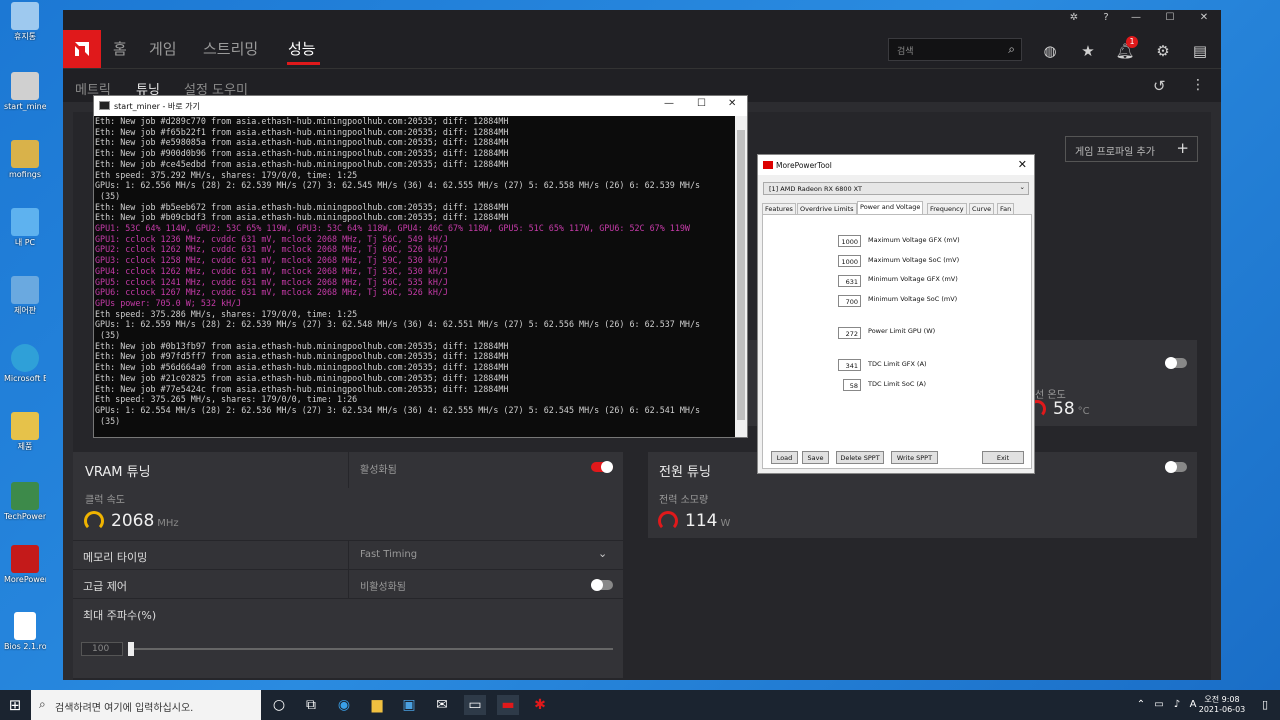  What do you see at coordinates (25, 86) in the screenshot?
I see `shortcut-icon` at bounding box center [25, 86].